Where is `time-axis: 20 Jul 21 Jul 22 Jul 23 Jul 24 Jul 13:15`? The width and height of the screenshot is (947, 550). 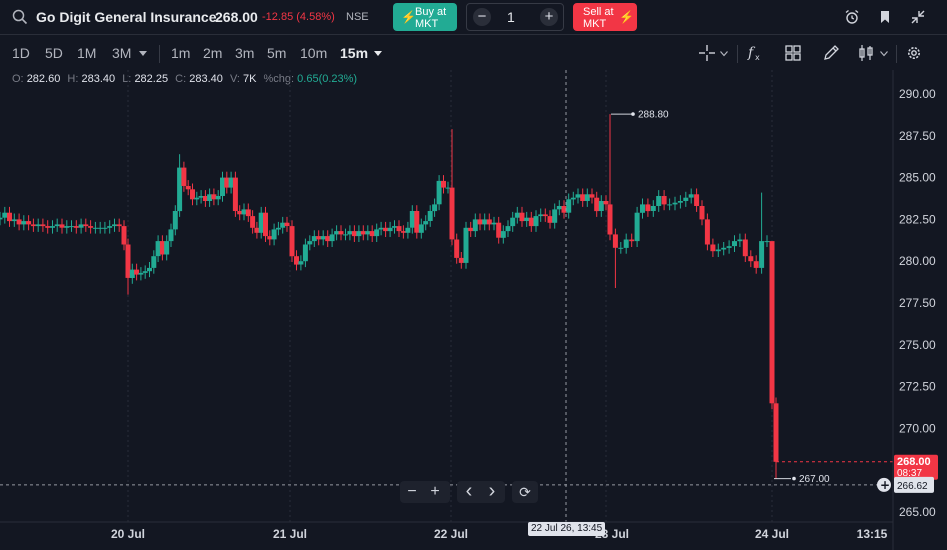 time-axis: 20 Jul 21 Jul 22 Jul 23 Jul 24 Jul 13:15 is located at coordinates (499, 534).